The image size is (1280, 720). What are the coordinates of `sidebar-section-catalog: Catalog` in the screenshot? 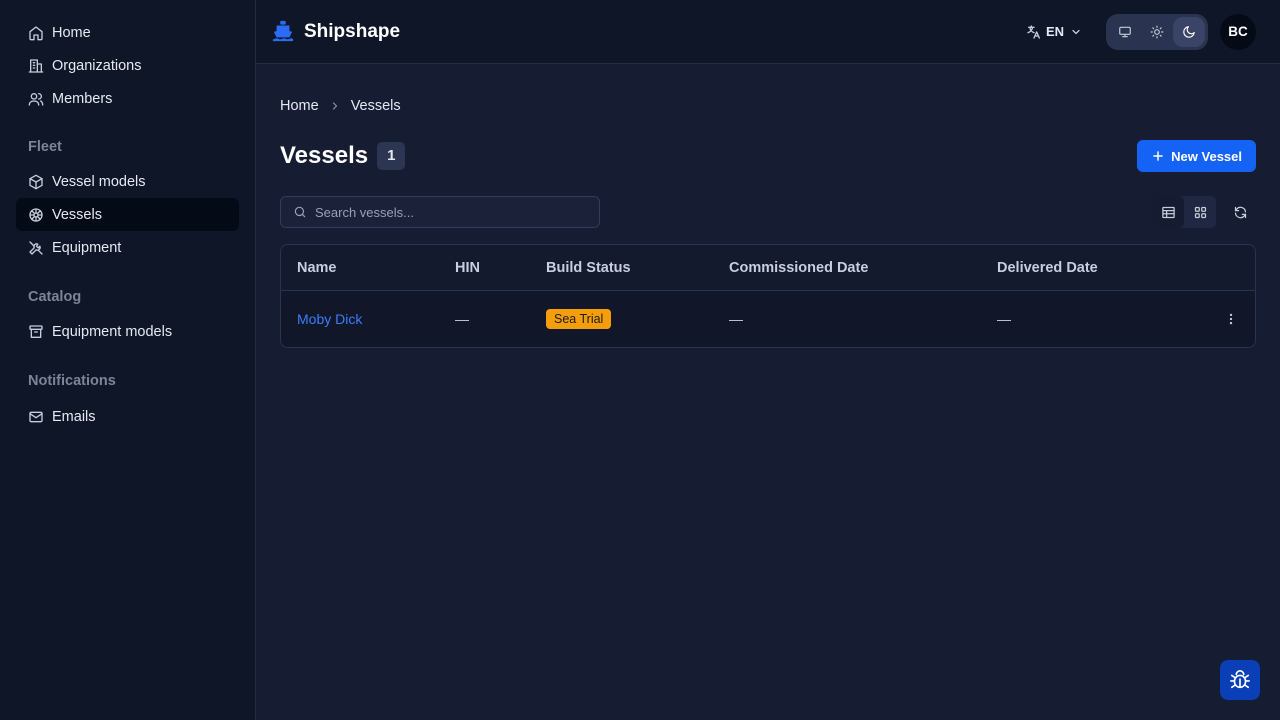 It's located at (55, 297).